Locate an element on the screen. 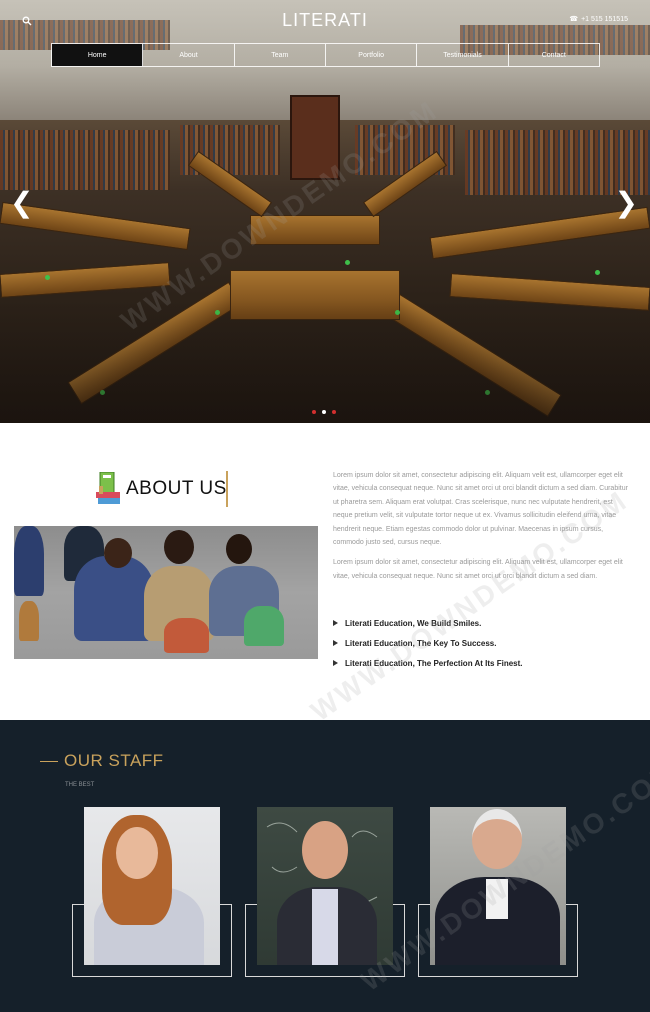 The width and height of the screenshot is (650, 1012). phone-icon: ☎ is located at coordinates (574, 19).